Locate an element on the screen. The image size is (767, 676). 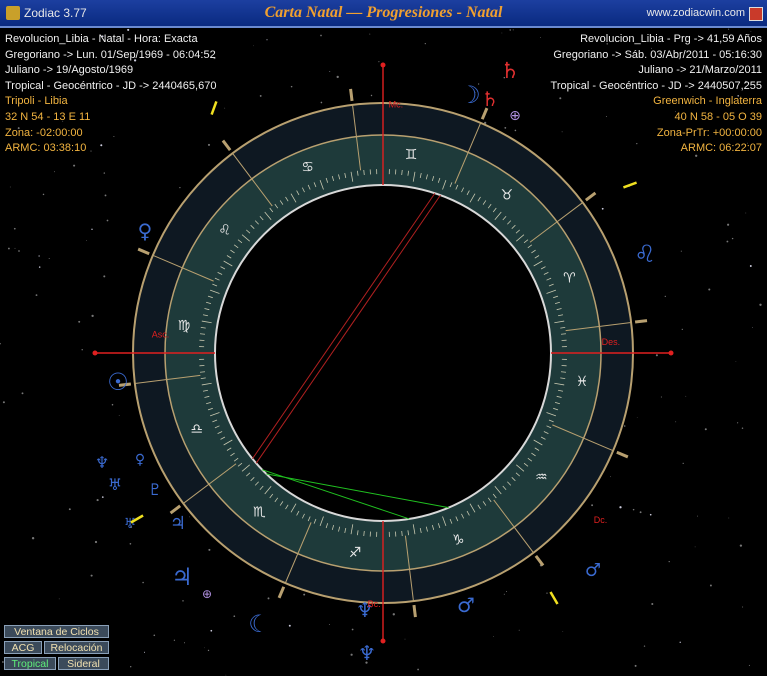
sign-scorpio-icon: ♏ is located at coordinates (259, 512).